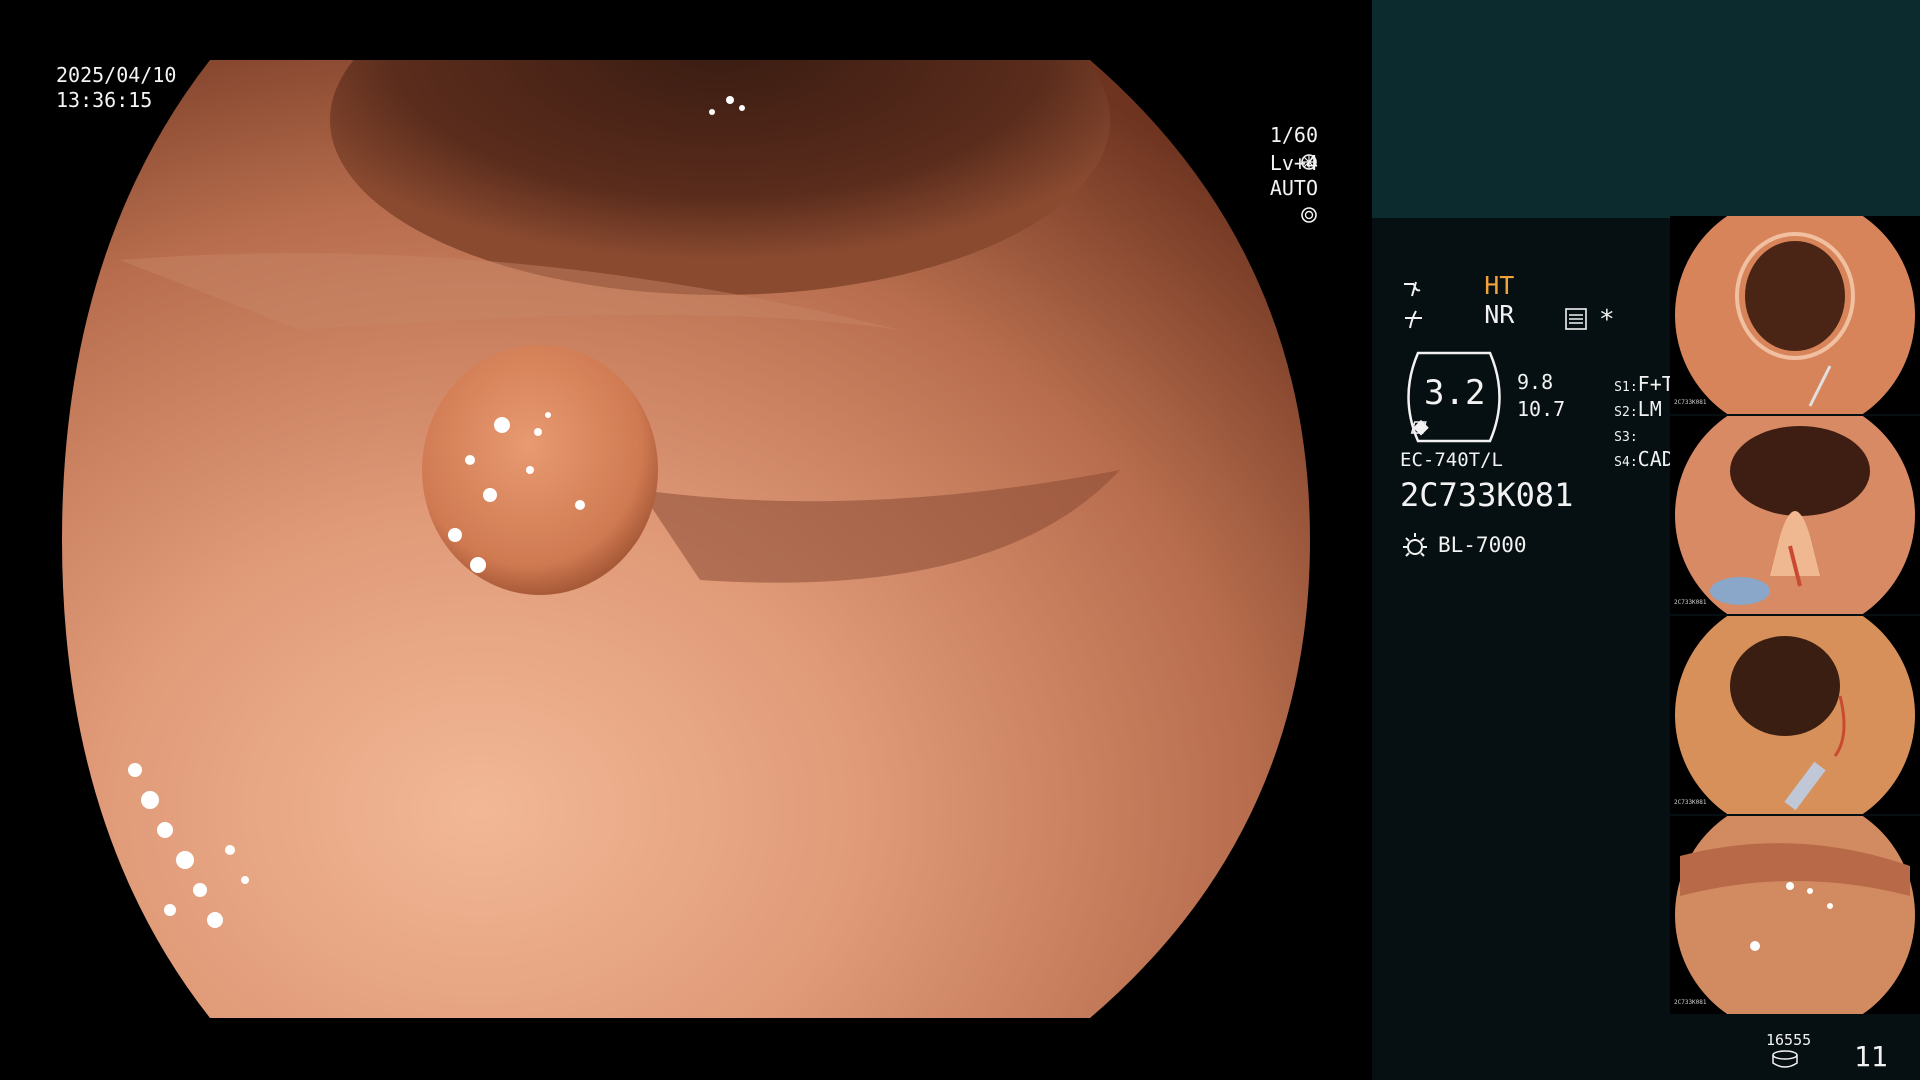 This screenshot has height=1080, width=1920. What do you see at coordinates (1626, 462) in the screenshot?
I see `setting-s4-key: S4:` at bounding box center [1626, 462].